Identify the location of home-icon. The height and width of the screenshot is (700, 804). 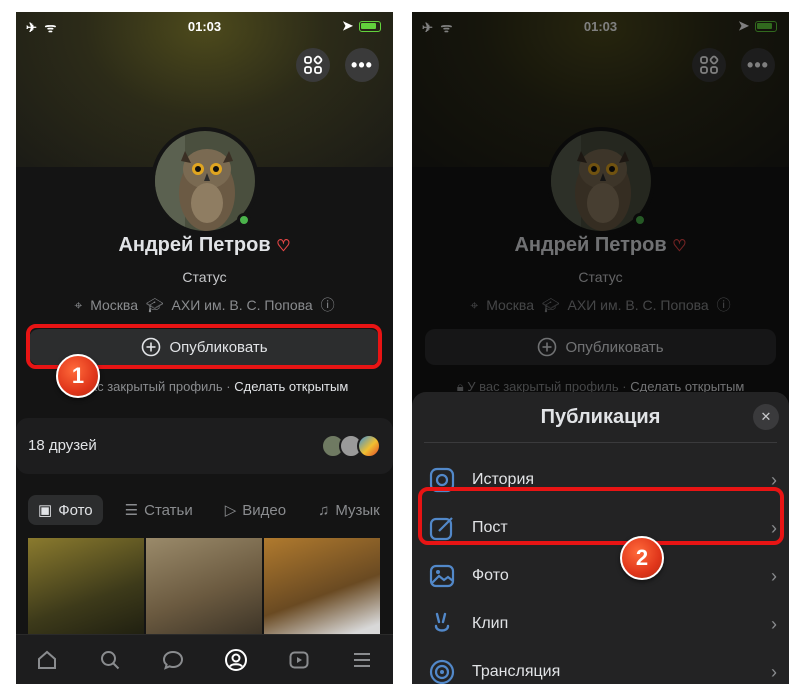
(47, 660).